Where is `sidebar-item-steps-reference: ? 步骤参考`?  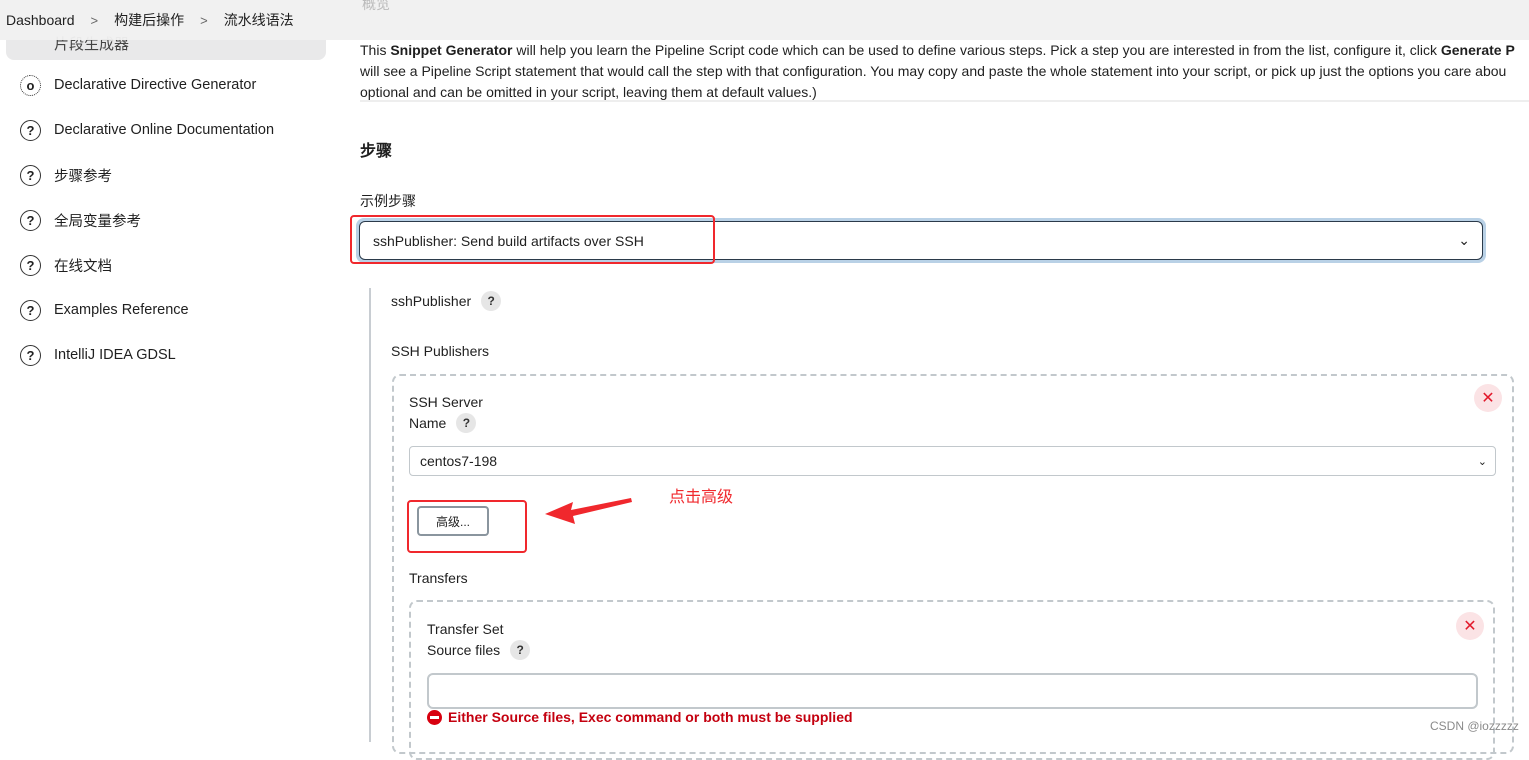
sidebar-item-steps-reference: ? 步骤参考 is located at coordinates (66, 175).